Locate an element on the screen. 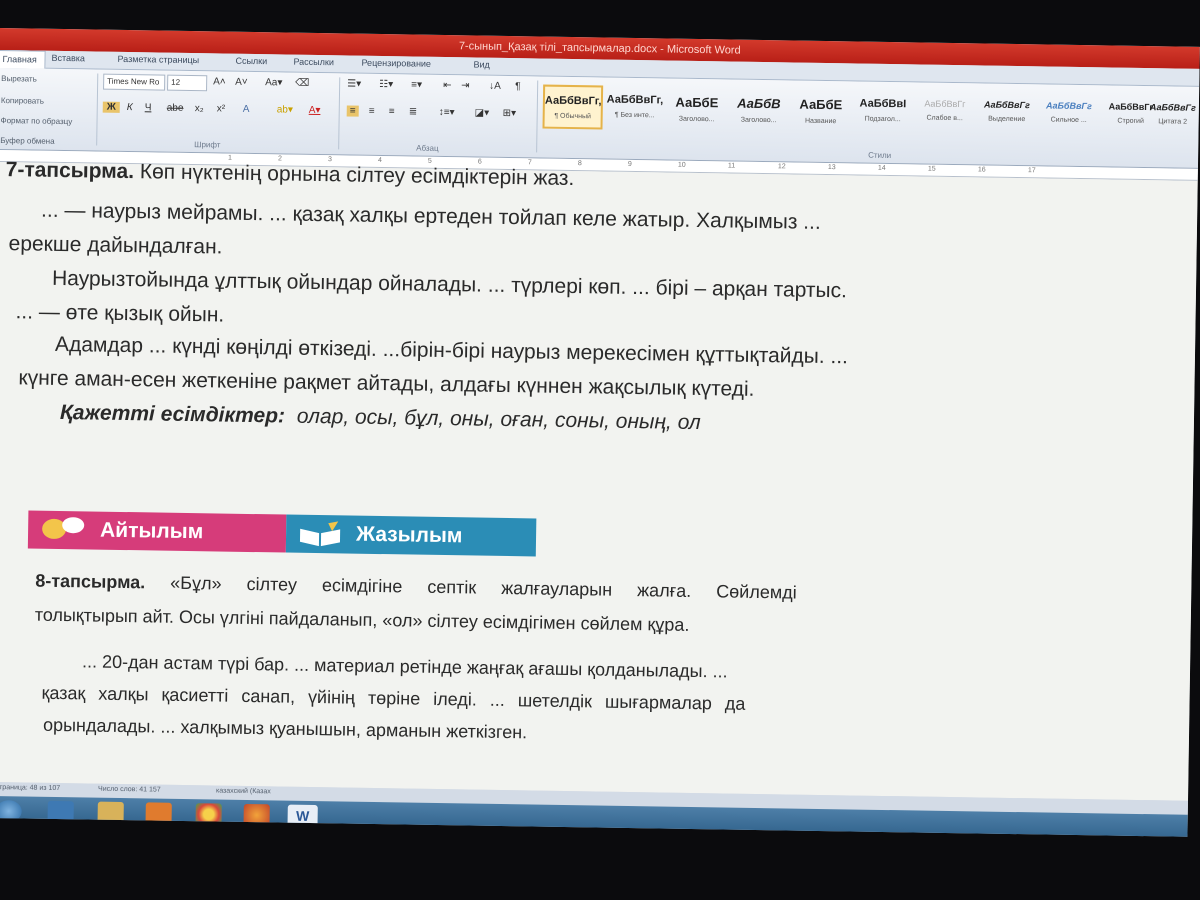  tab-mailings: Рассылки is located at coordinates (313, 62).